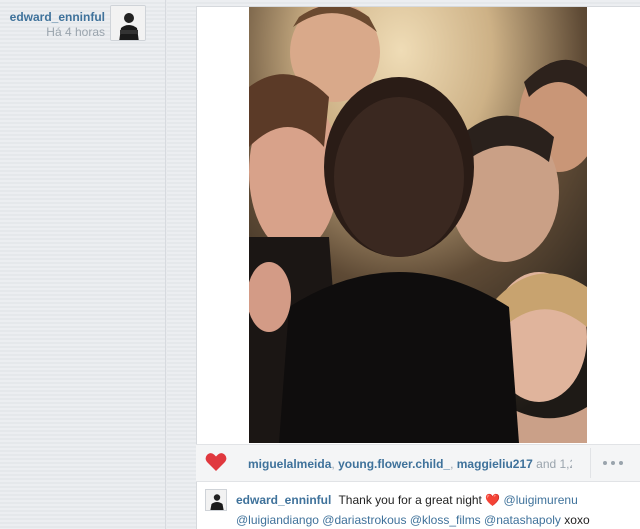 Image resolution: width=640 pixels, height=529 pixels. Describe the element at coordinates (493, 500) in the screenshot. I see `heart-emoji-icon: ❤️` at that location.